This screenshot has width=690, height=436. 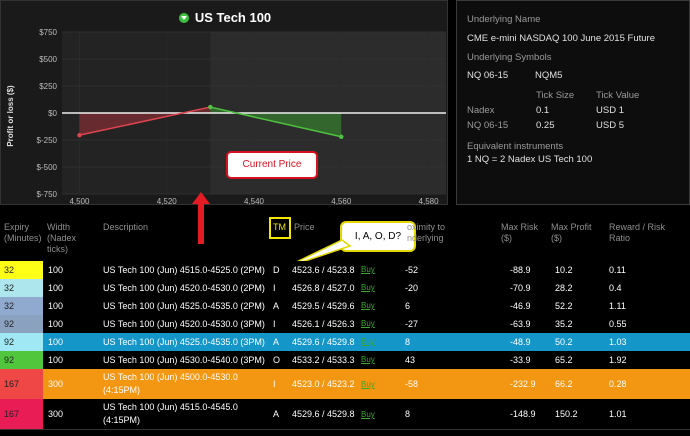 What do you see at coordinates (48, 86) in the screenshot?
I see `y-tick-label: $250` at bounding box center [48, 86].